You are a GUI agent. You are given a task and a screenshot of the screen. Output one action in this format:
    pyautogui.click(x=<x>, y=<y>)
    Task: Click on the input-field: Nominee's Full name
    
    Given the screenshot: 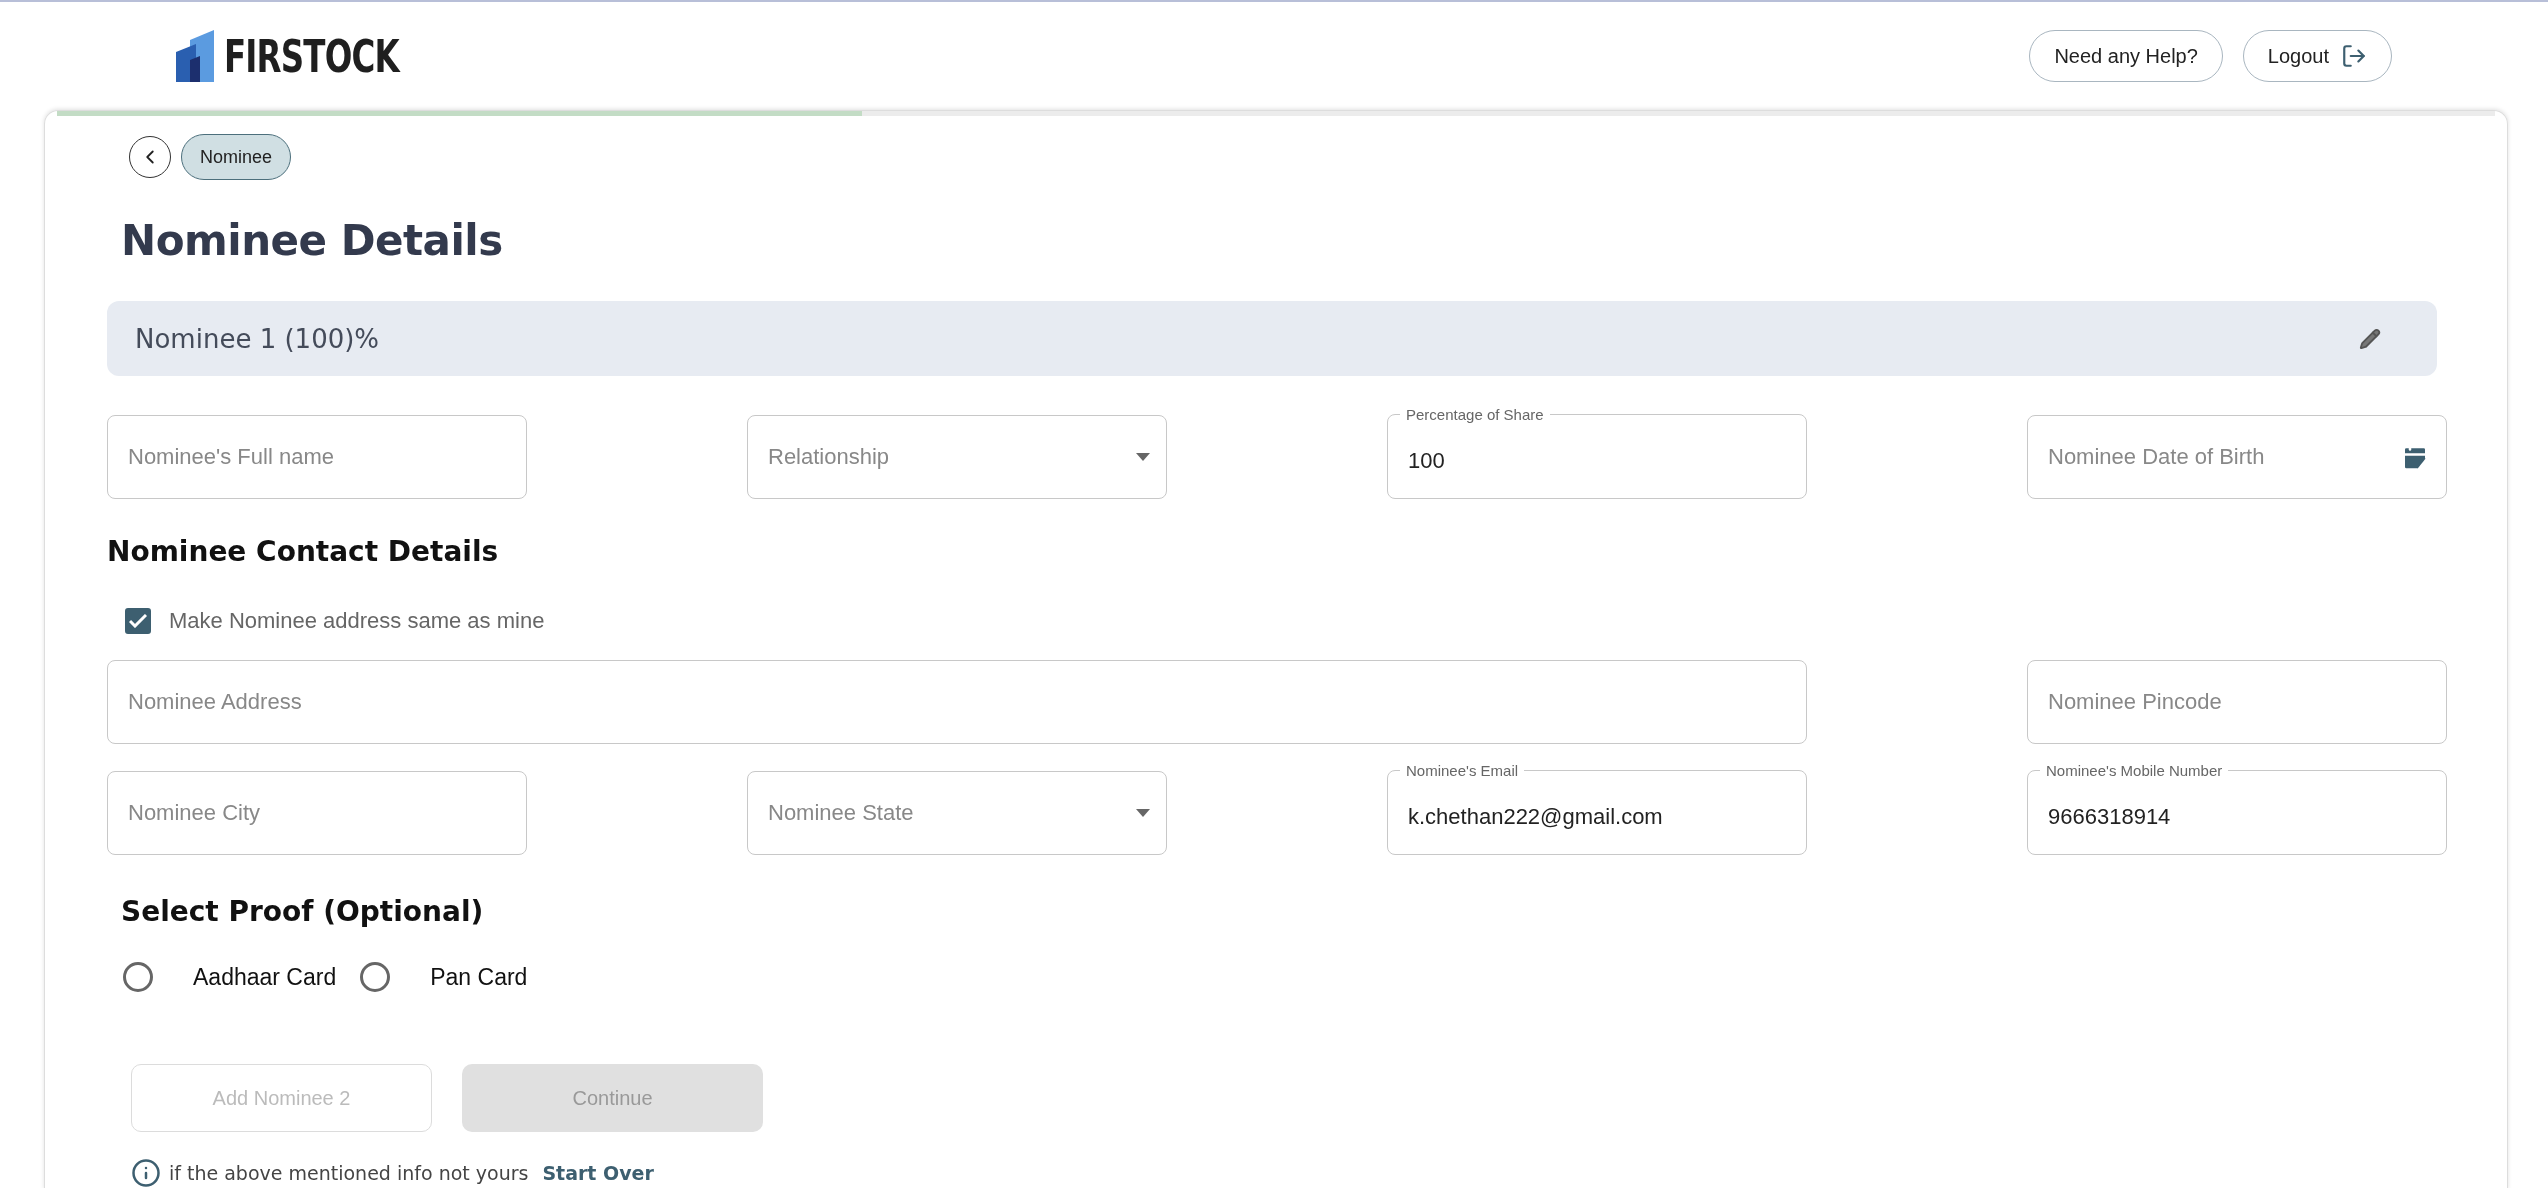 What is the action you would take?
    pyautogui.click(x=317, y=457)
    